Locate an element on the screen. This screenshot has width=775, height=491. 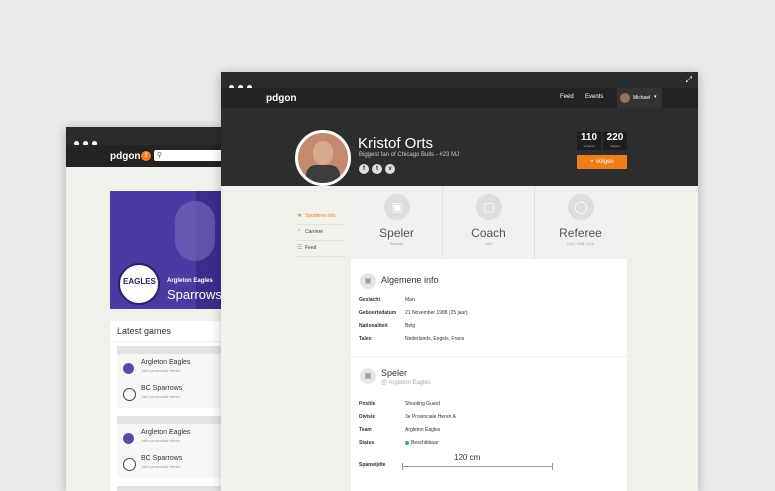
profile-name: Kristof Orts is located at coordinates (396, 143).